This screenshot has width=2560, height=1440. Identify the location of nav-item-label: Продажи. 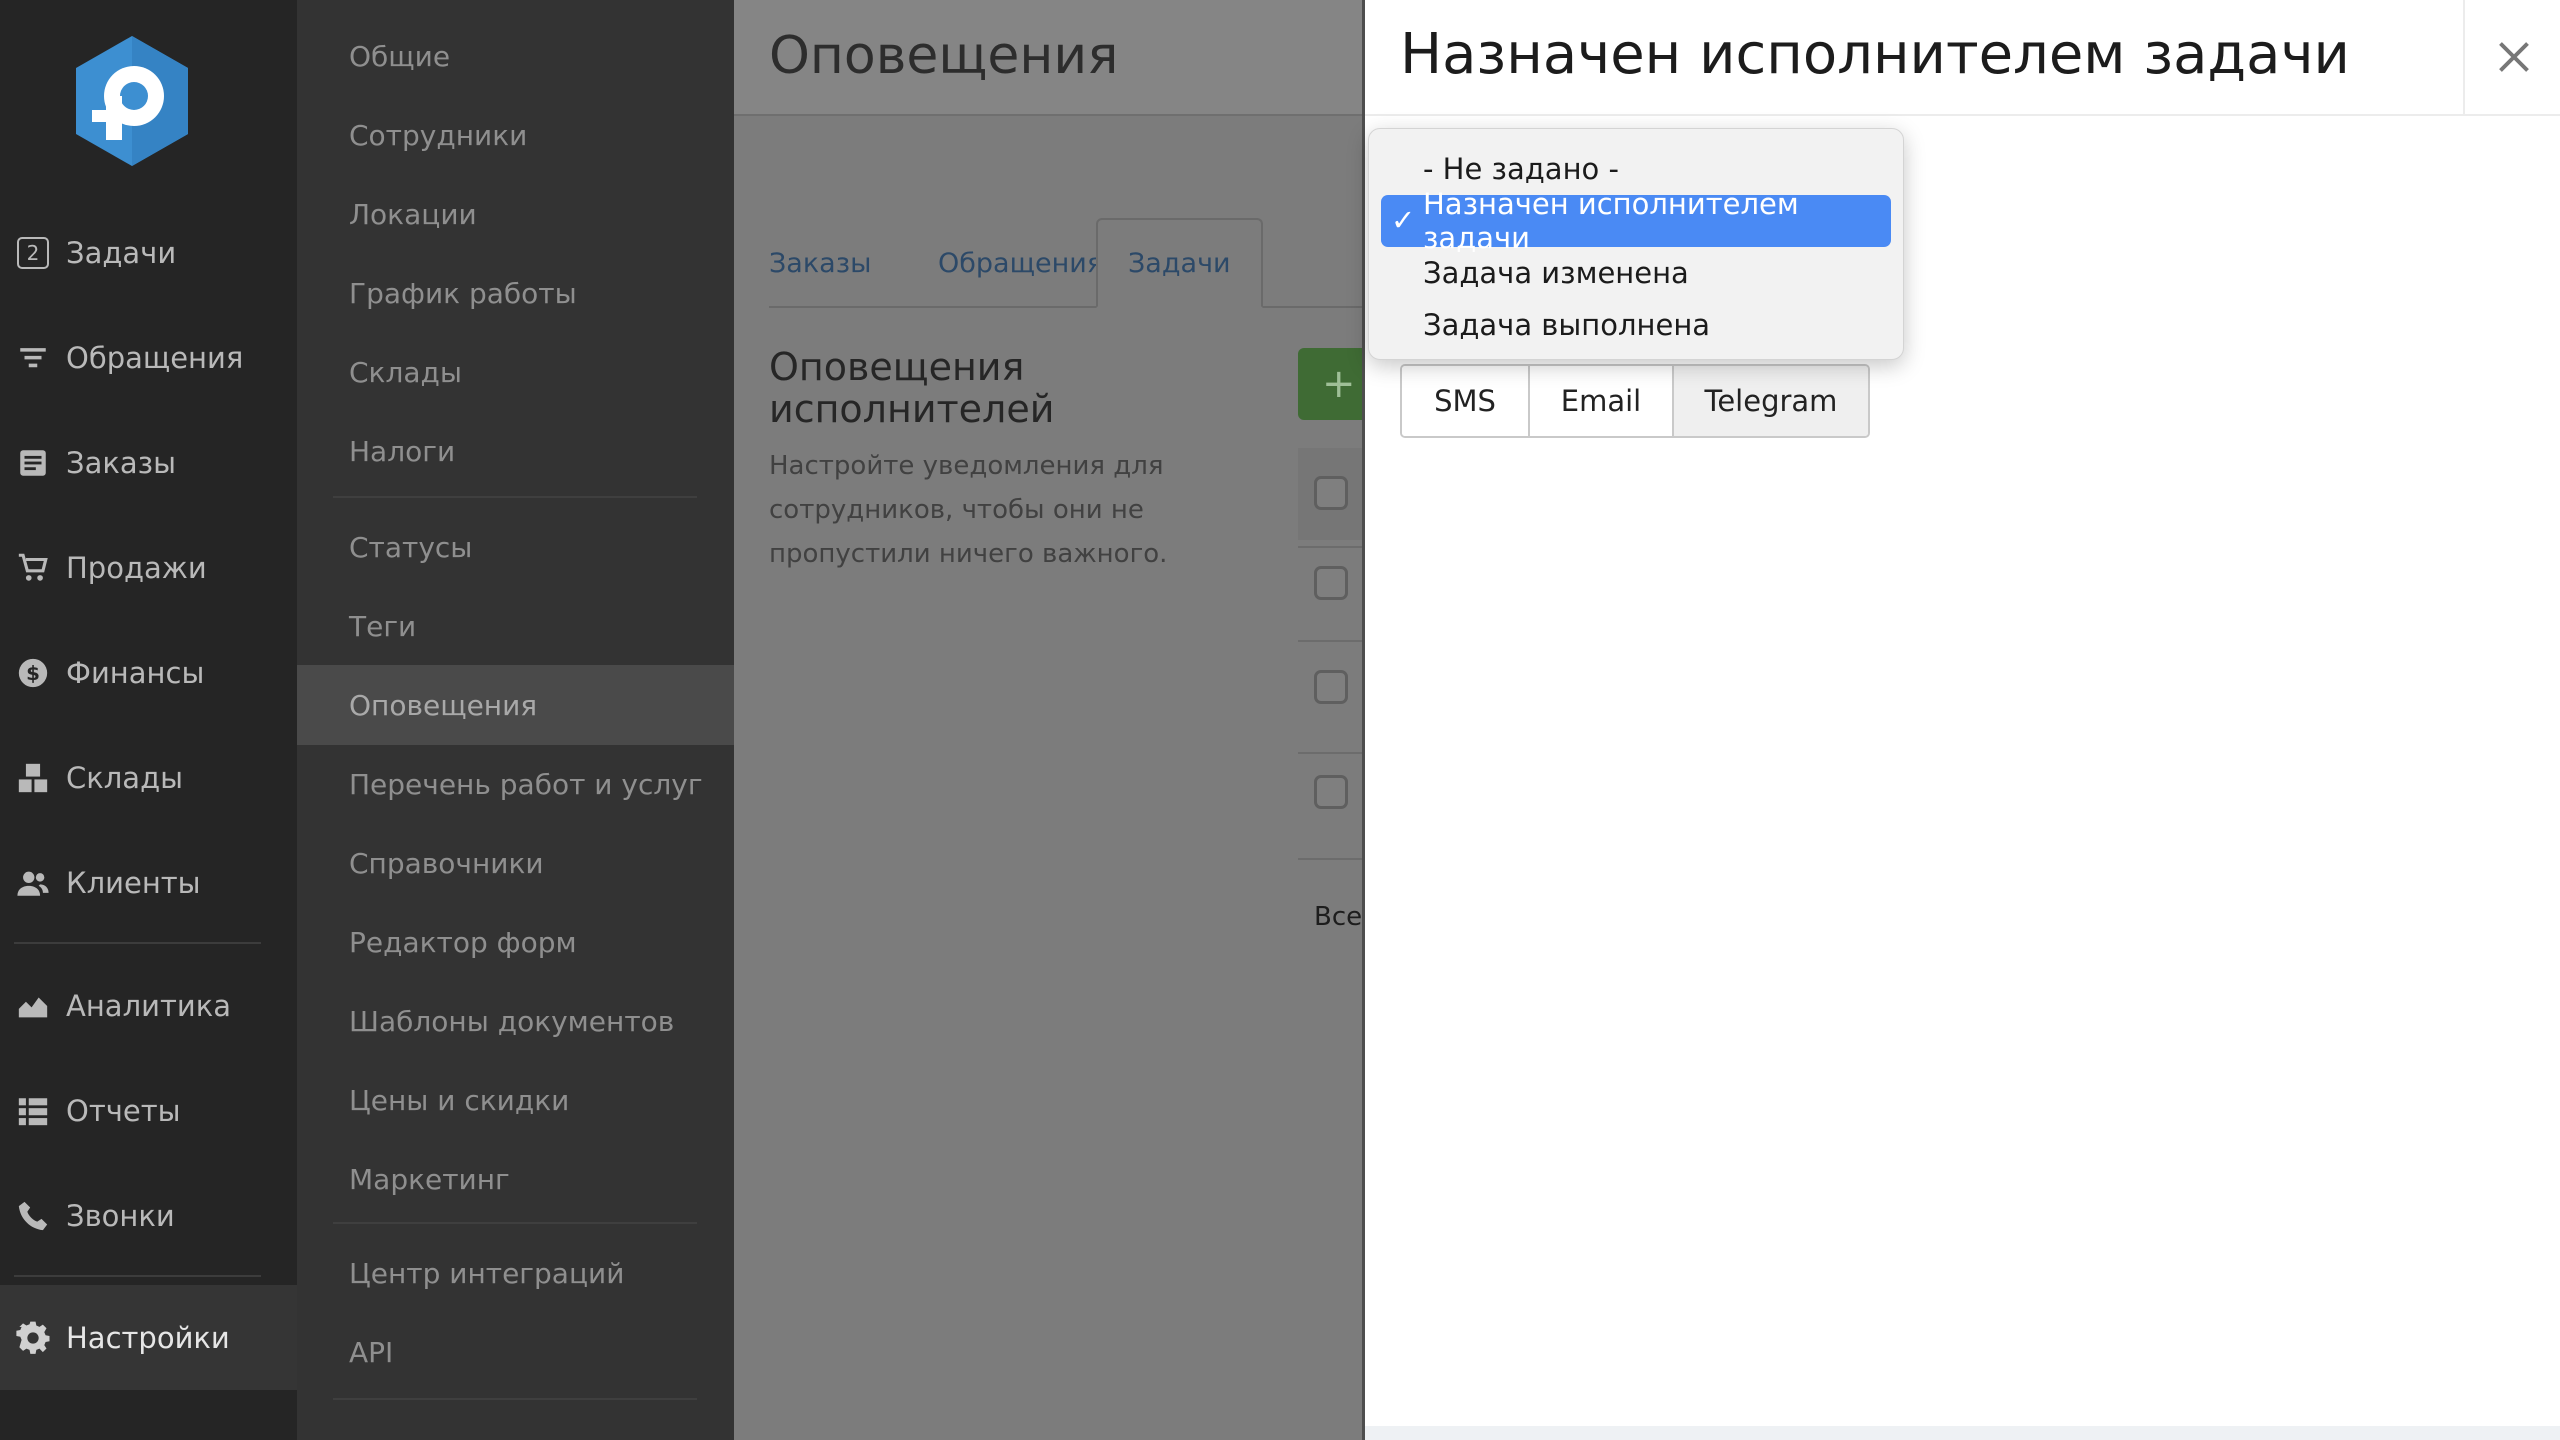
(136, 567).